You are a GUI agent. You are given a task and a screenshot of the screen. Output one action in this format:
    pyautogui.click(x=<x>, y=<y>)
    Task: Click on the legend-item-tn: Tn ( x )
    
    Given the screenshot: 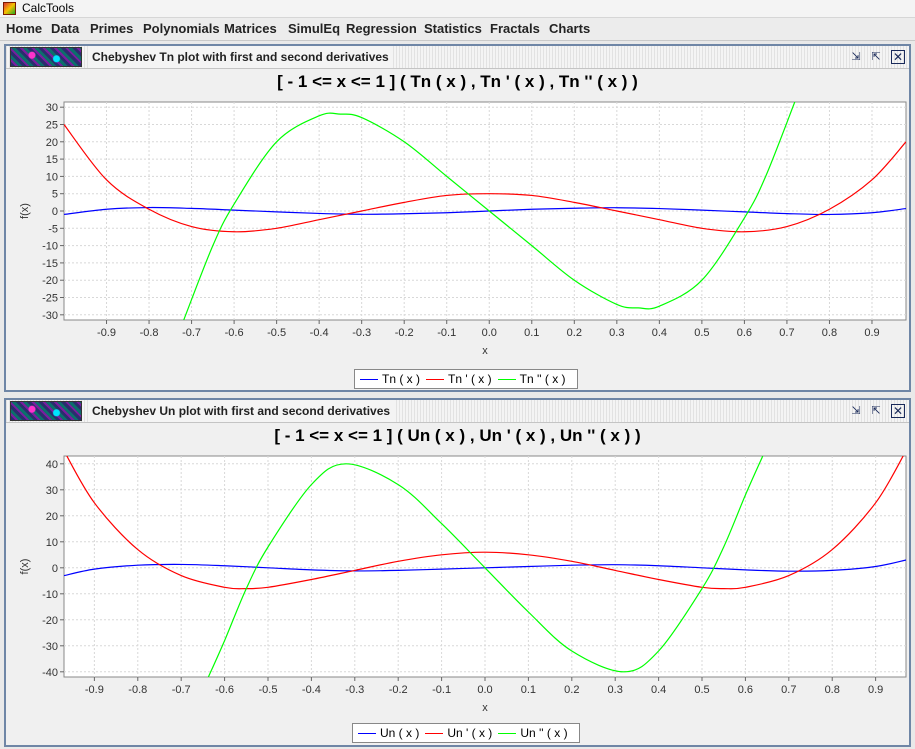 What is the action you would take?
    pyautogui.click(x=390, y=379)
    